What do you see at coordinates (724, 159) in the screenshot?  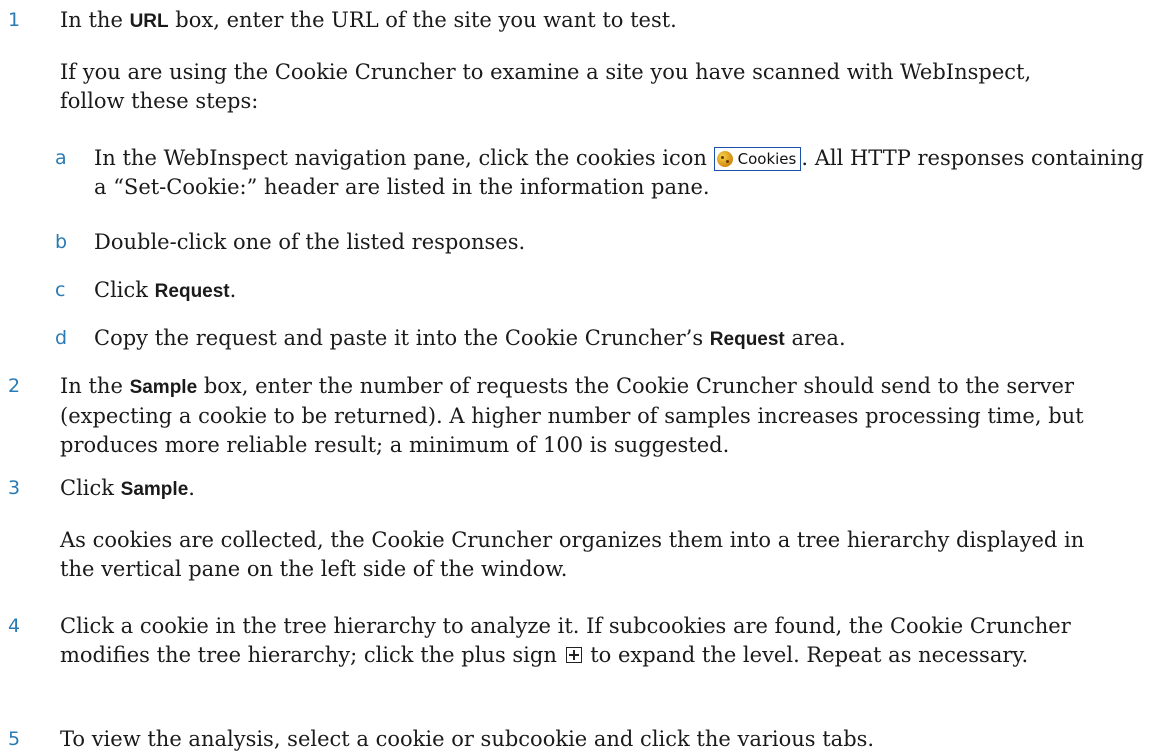 I see `cookie-icon` at bounding box center [724, 159].